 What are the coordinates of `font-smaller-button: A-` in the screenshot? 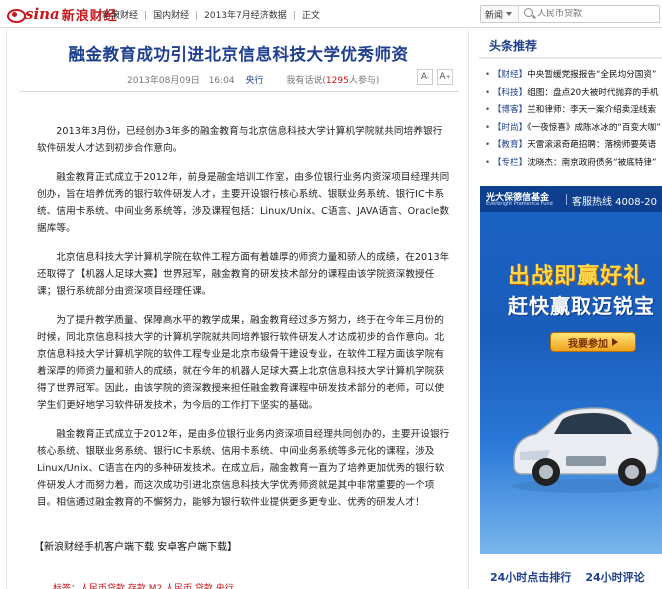 It's located at (425, 77).